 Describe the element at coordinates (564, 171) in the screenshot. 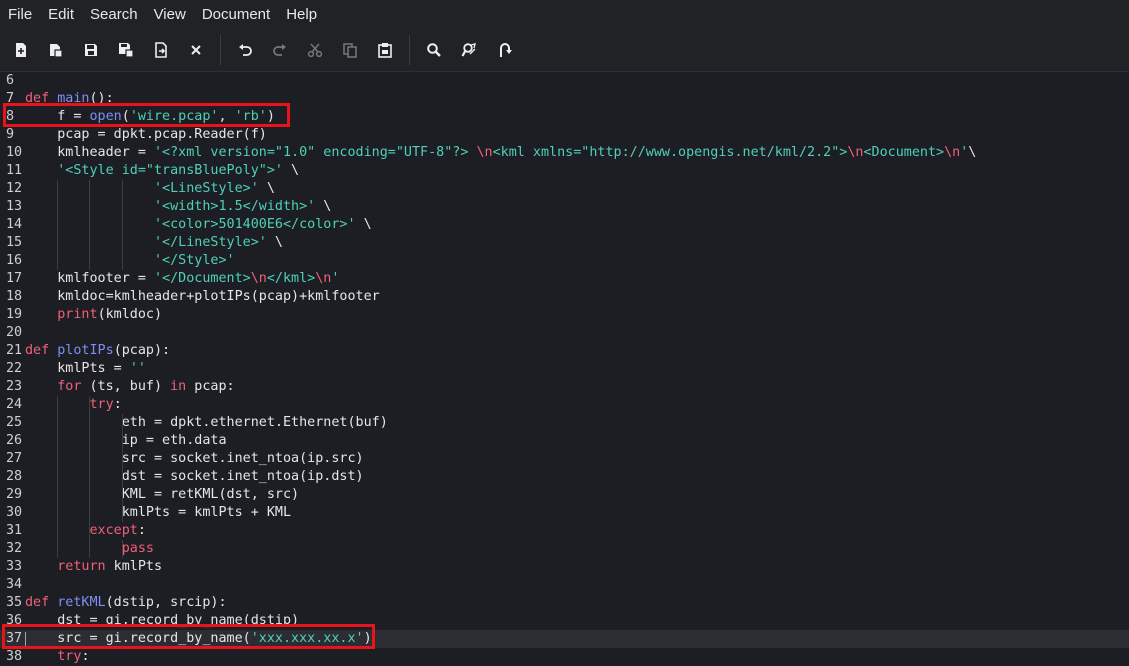

I see `code-line-11: 11 '<Style id="transBluePoly">' \` at that location.